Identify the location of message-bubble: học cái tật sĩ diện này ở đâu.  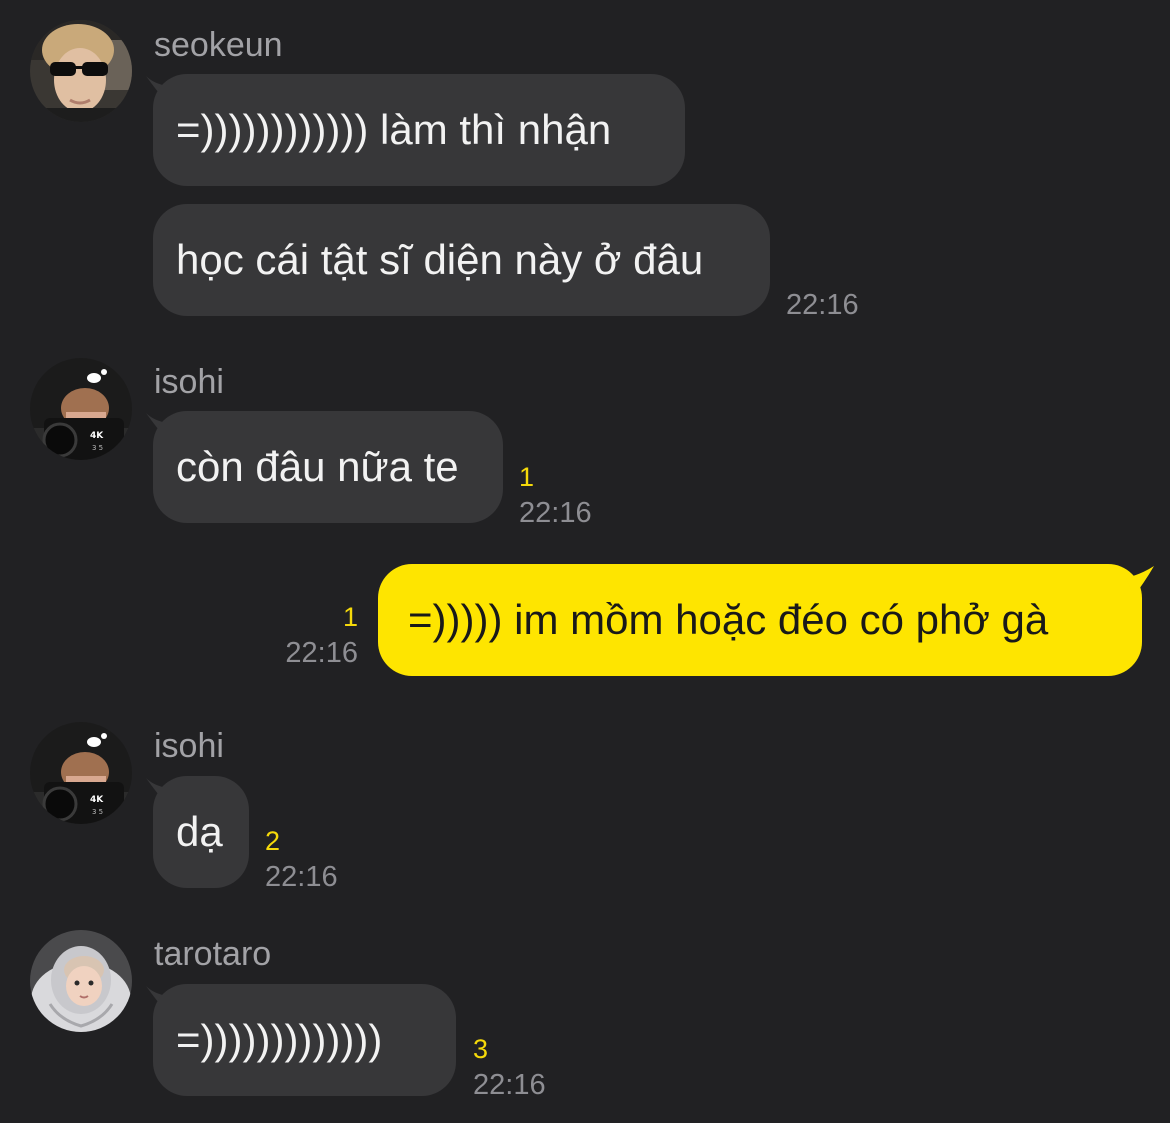
(461, 260).